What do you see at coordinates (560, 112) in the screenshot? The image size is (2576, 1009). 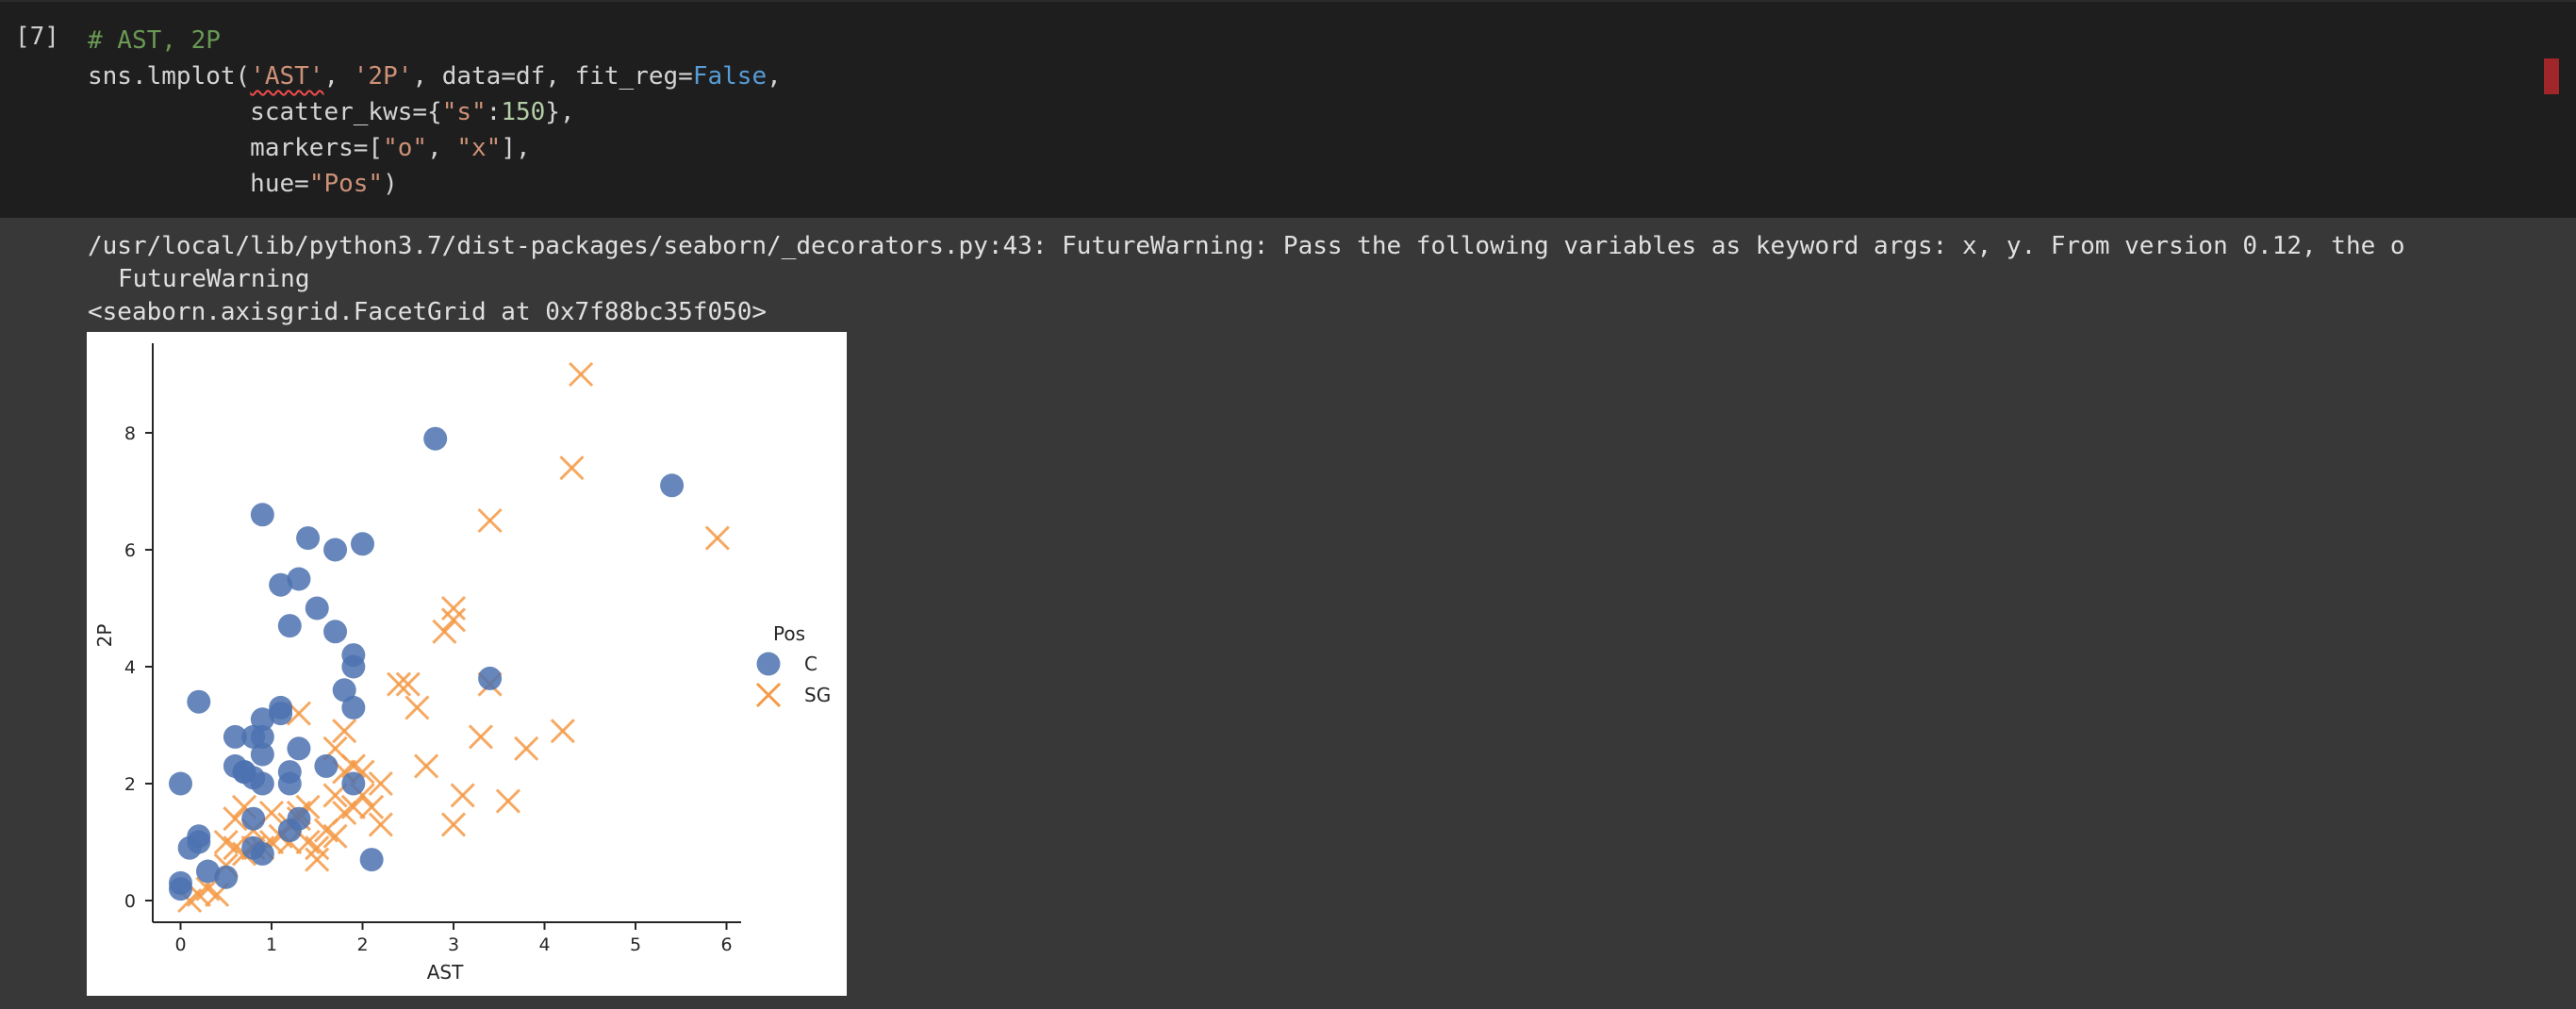 I see `code-token: },` at bounding box center [560, 112].